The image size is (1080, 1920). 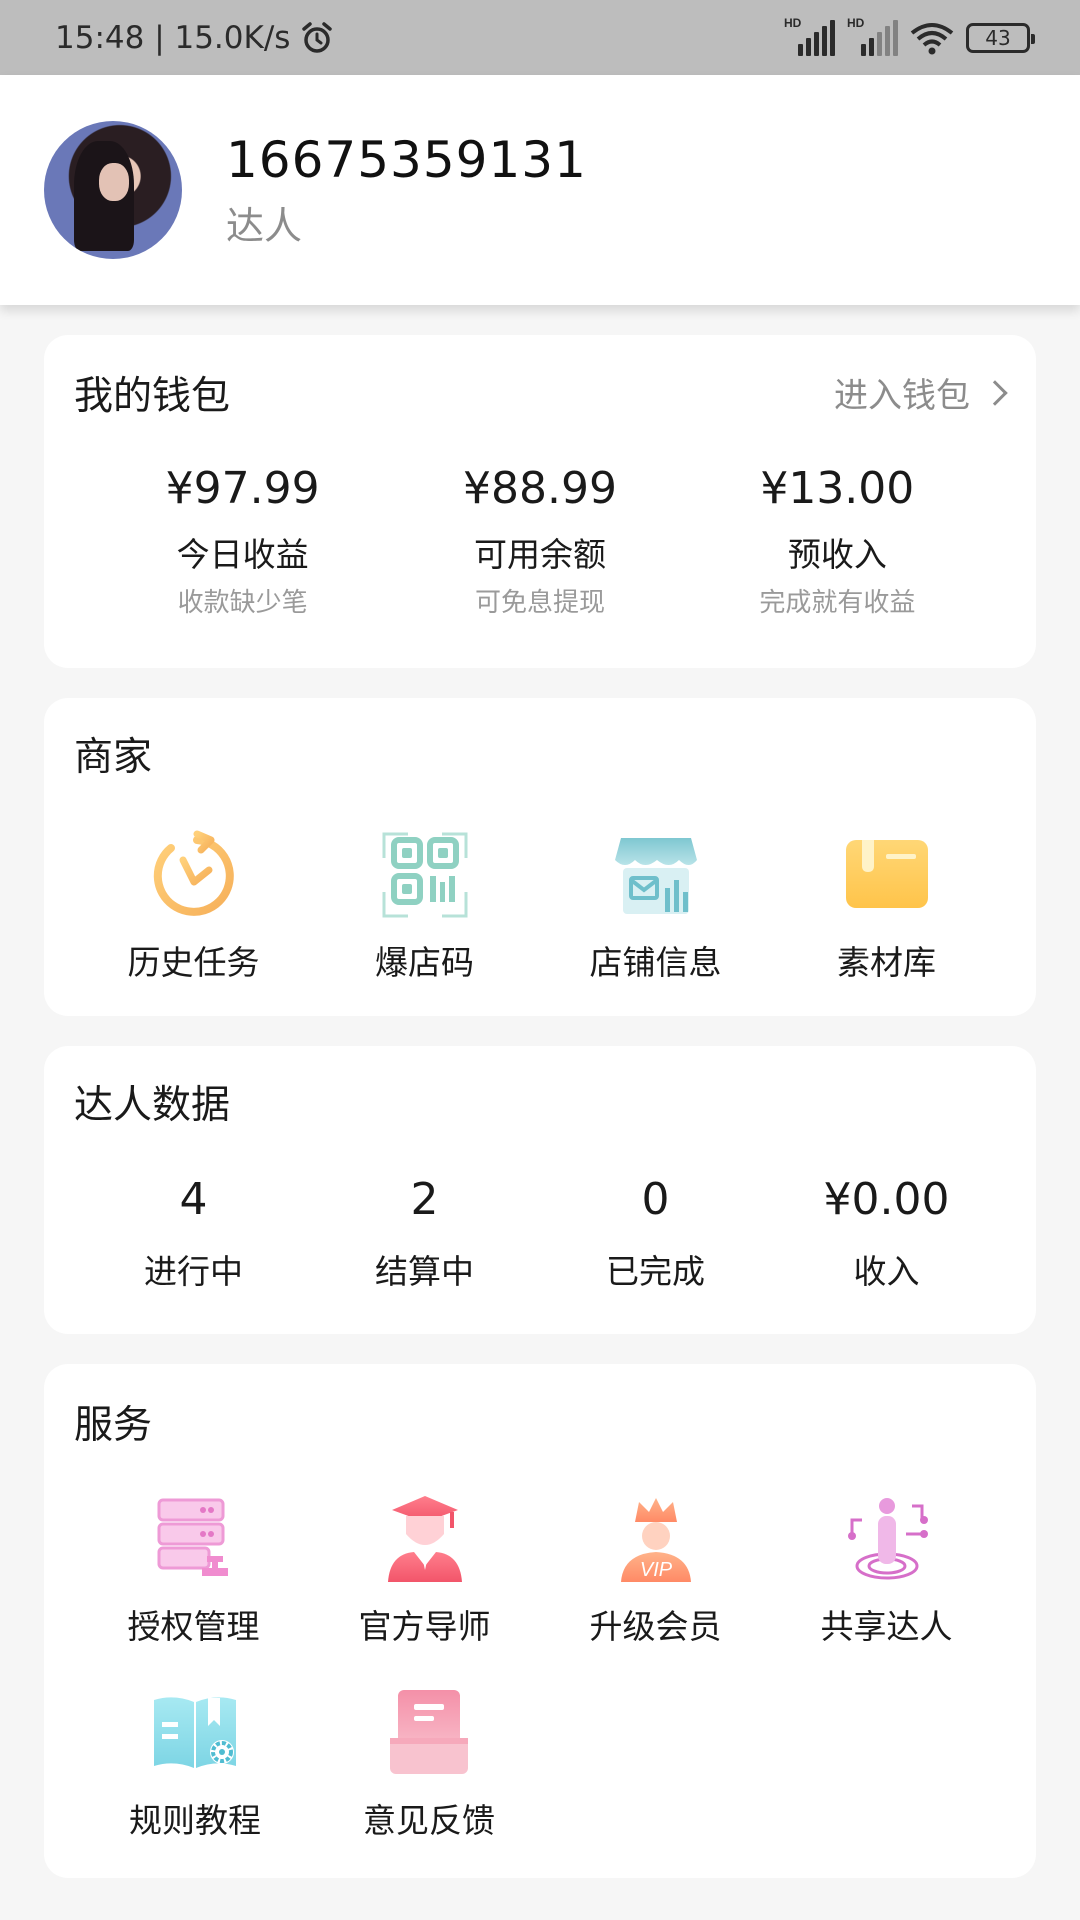 What do you see at coordinates (837, 488) in the screenshot?
I see `wallet-amount: ¥13.00` at bounding box center [837, 488].